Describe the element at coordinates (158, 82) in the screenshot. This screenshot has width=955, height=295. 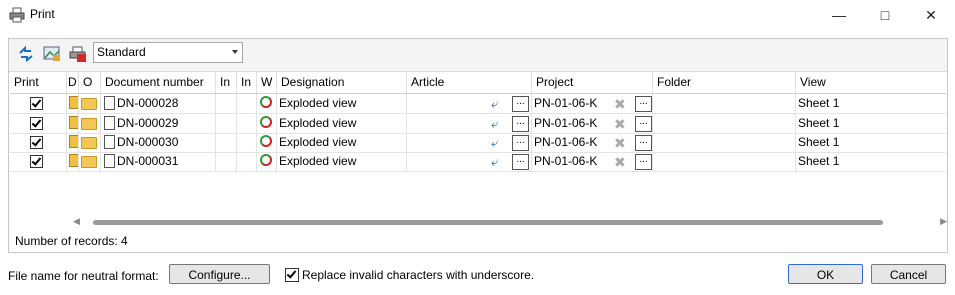
I see `col-document-number: Document number` at that location.